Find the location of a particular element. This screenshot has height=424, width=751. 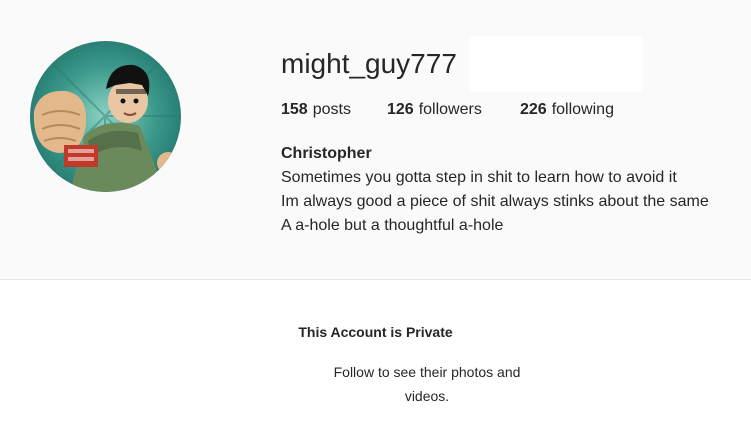

stat-followers: 126 followers is located at coordinates (453, 110).